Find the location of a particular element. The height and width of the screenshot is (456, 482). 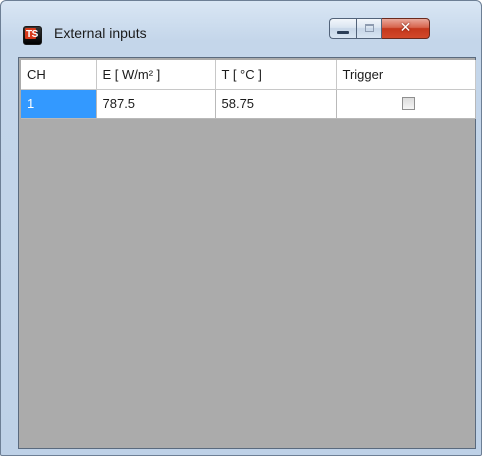

trigger-checkbox is located at coordinates (408, 103).